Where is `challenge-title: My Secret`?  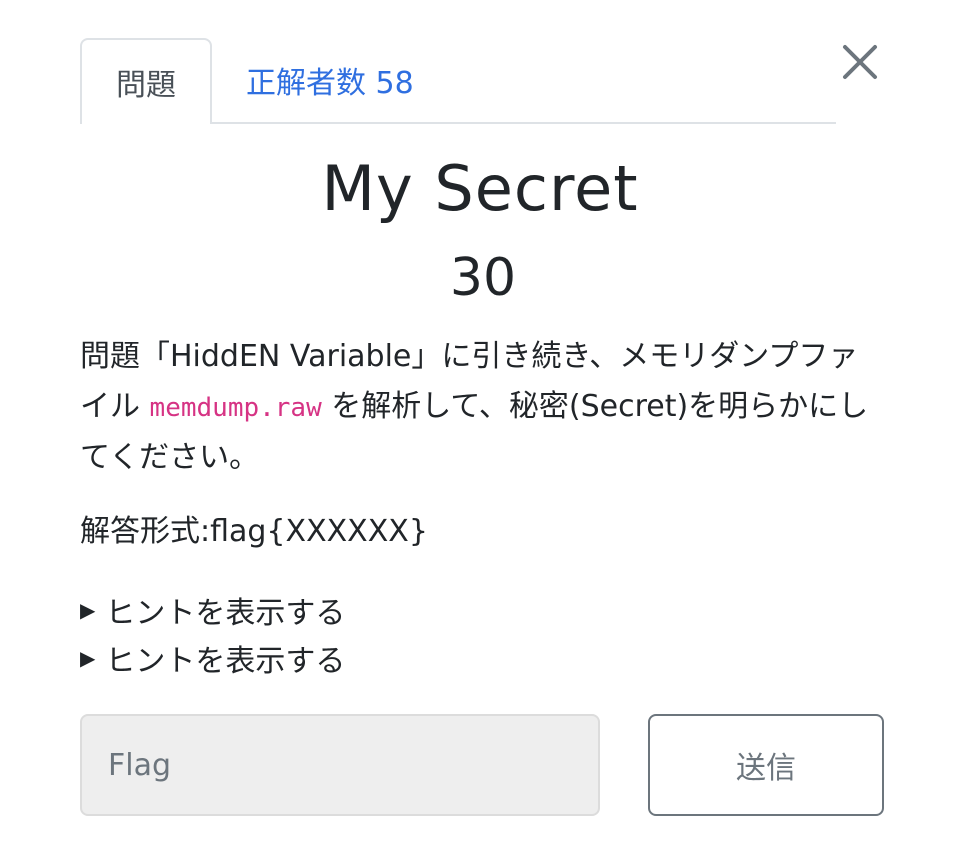
challenge-title: My Secret is located at coordinates (480, 188).